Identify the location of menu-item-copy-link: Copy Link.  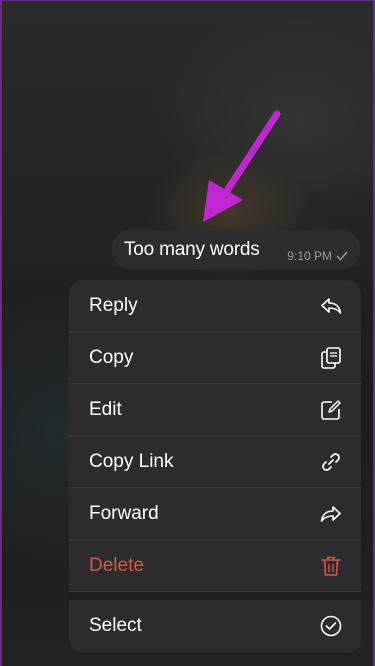
(215, 462).